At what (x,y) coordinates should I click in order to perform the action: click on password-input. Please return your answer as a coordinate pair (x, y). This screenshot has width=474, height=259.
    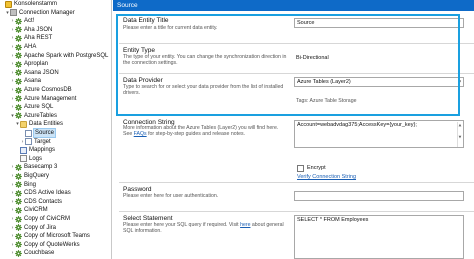
    Looking at the image, I should click on (379, 196).